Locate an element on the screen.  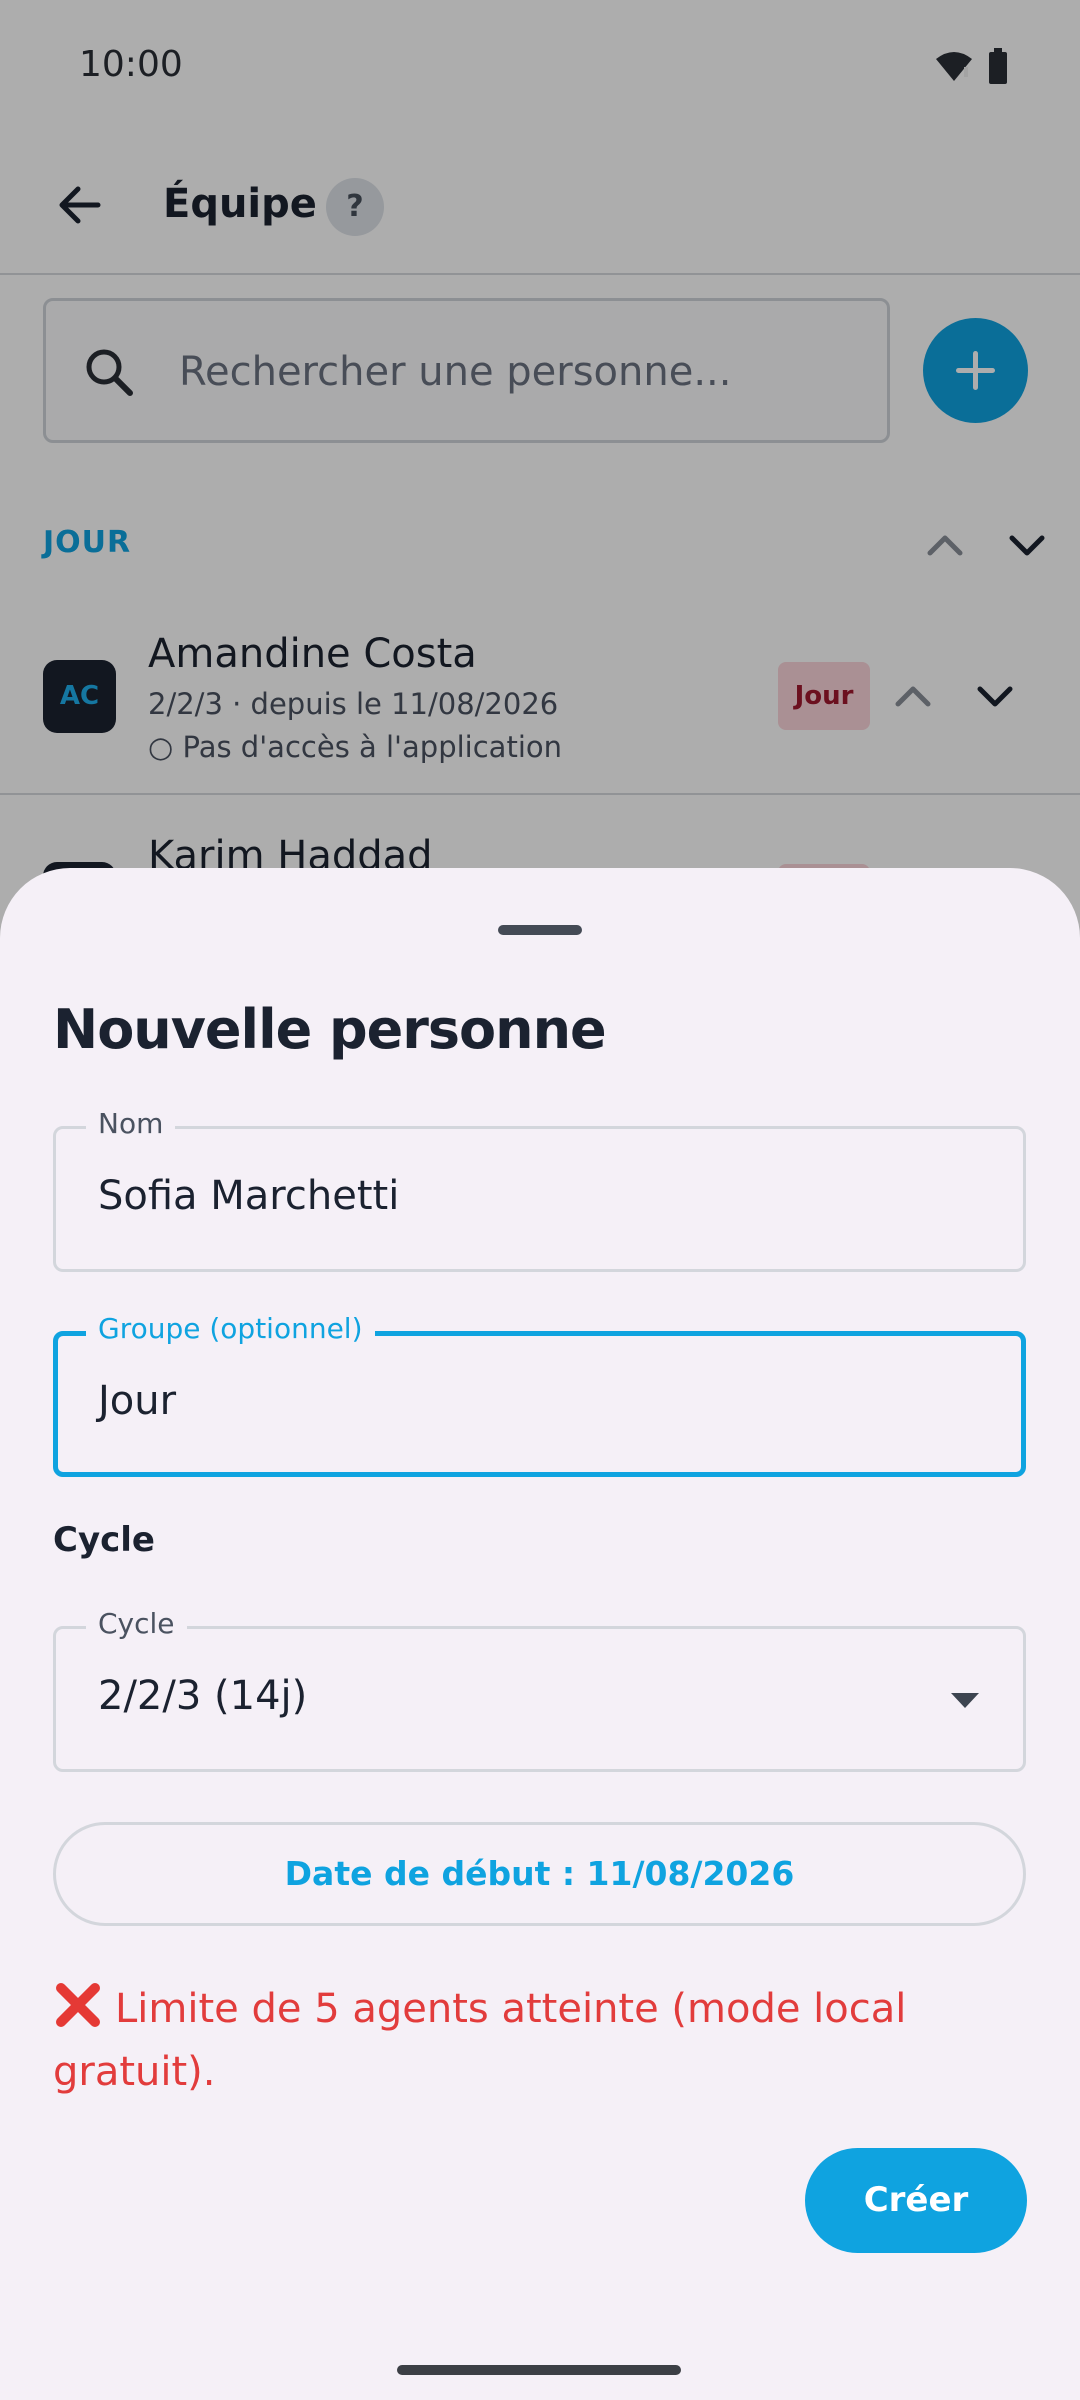
group-field: Groupe (optionnel) Jour is located at coordinates (539, 1394).